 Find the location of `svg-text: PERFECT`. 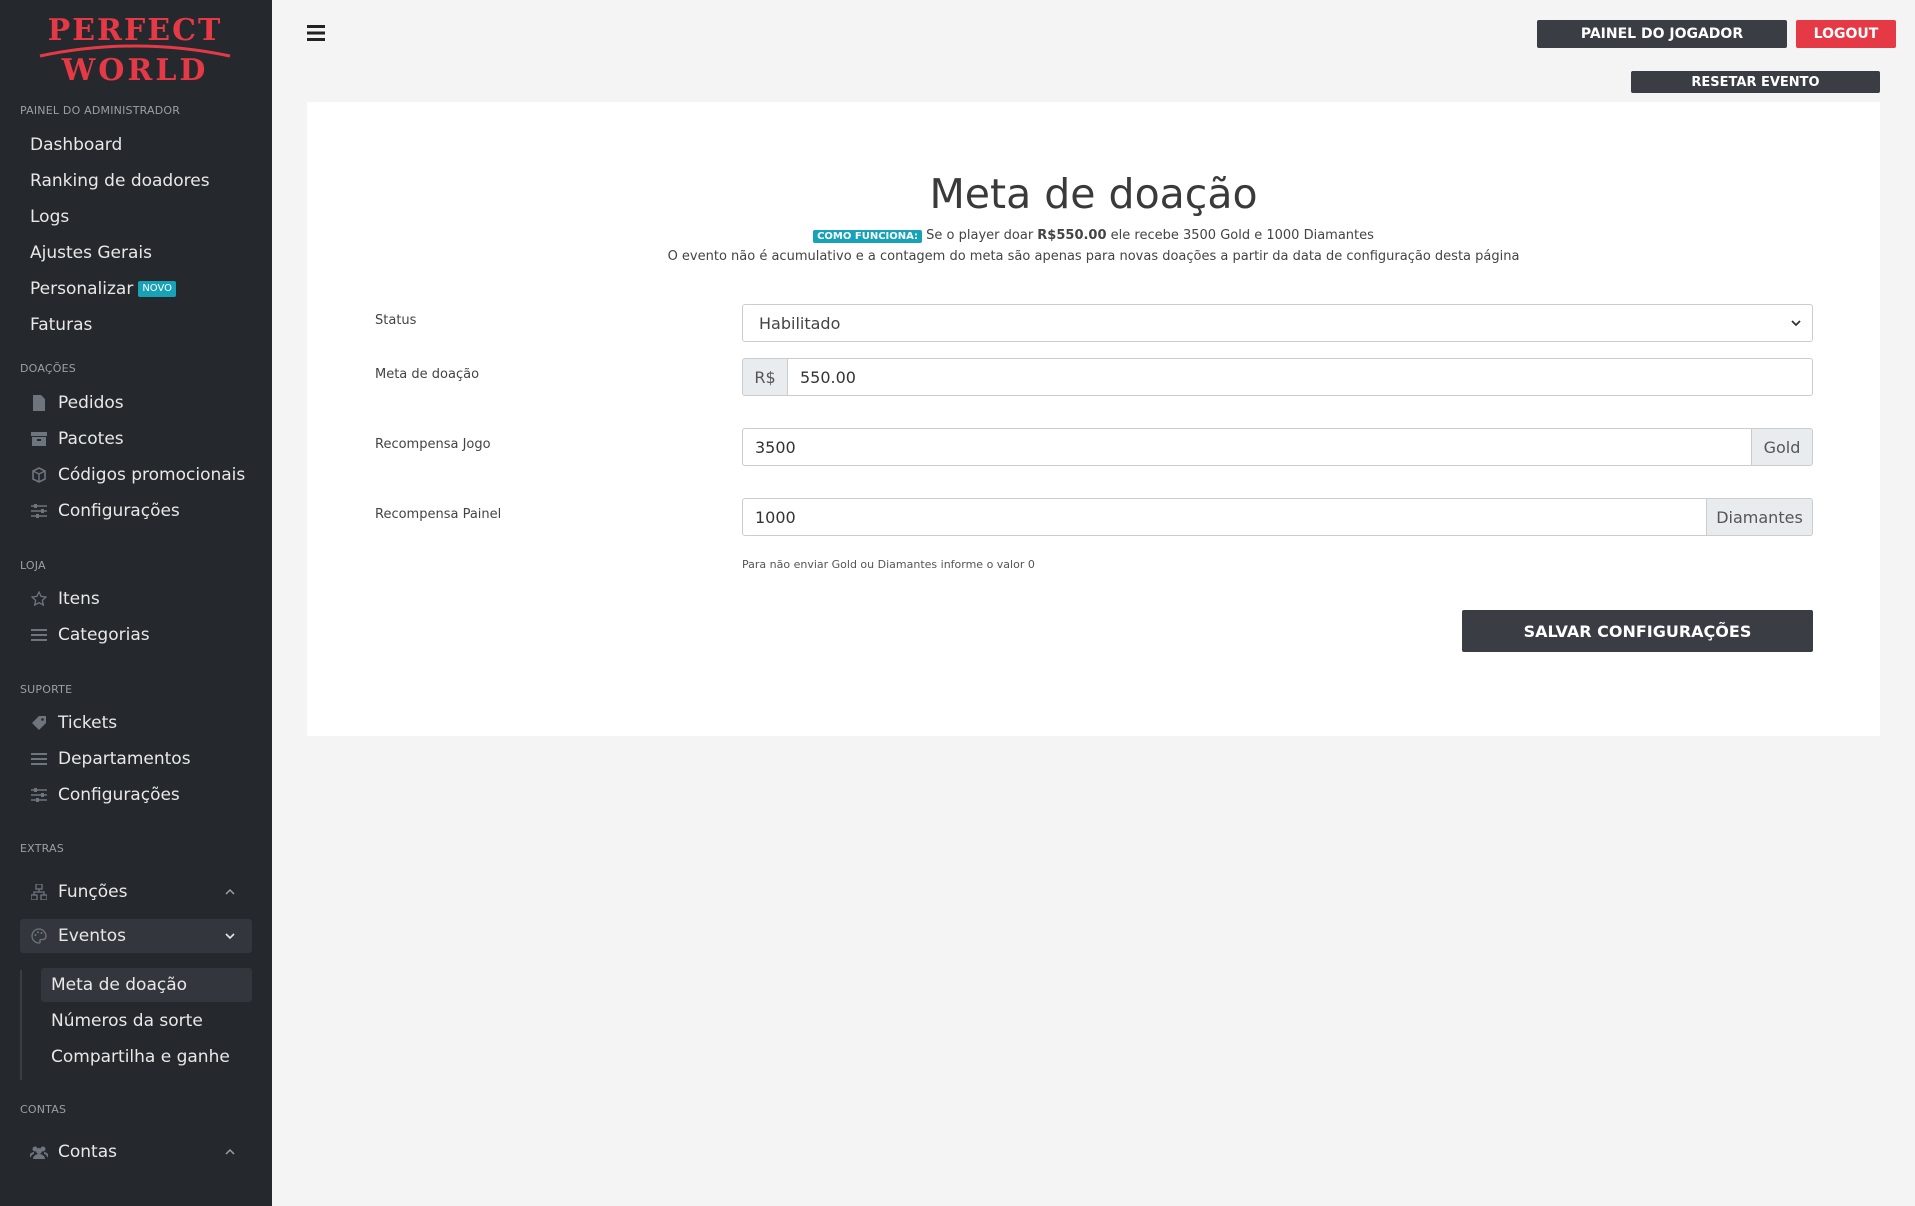

svg-text: PERFECT is located at coordinates (135, 30).